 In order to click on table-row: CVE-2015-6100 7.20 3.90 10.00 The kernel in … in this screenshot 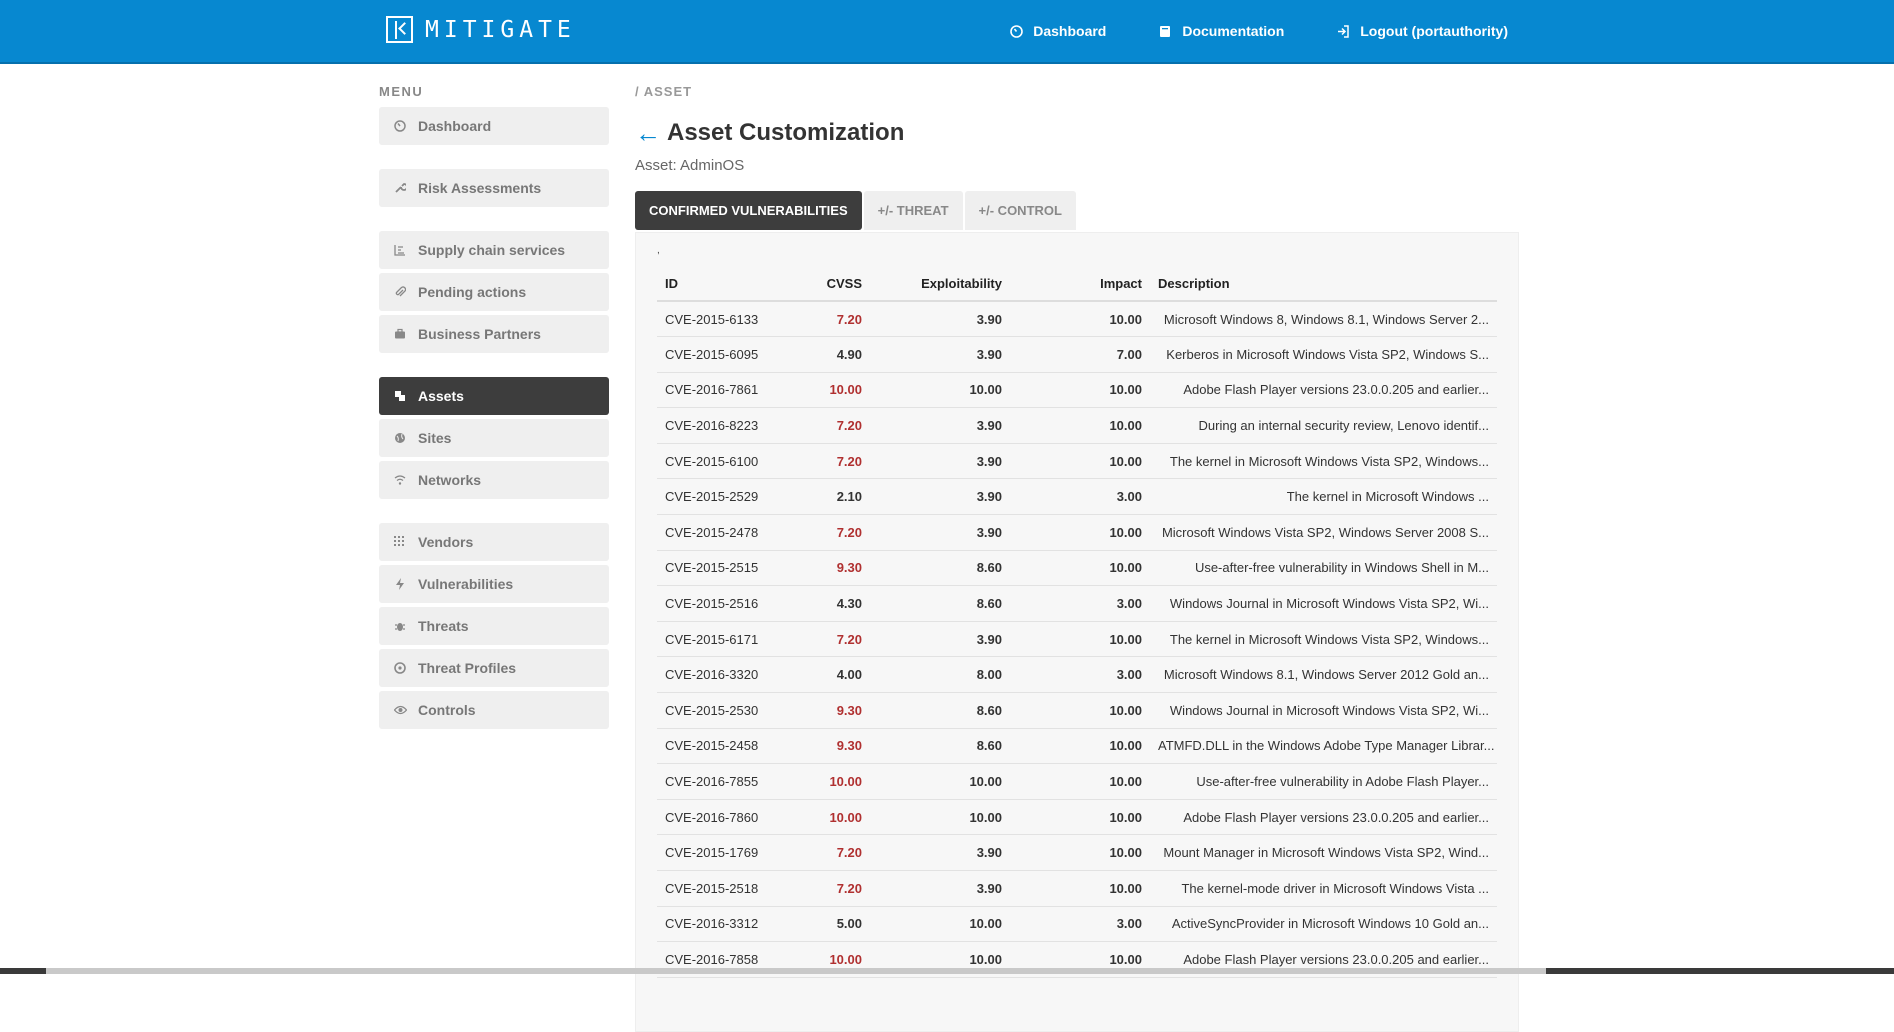, I will do `click(1077, 461)`.